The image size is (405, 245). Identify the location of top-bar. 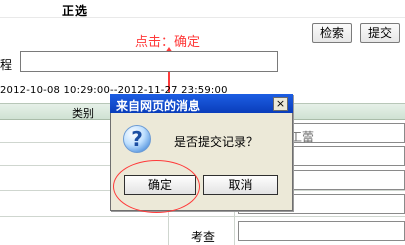
(202, 9).